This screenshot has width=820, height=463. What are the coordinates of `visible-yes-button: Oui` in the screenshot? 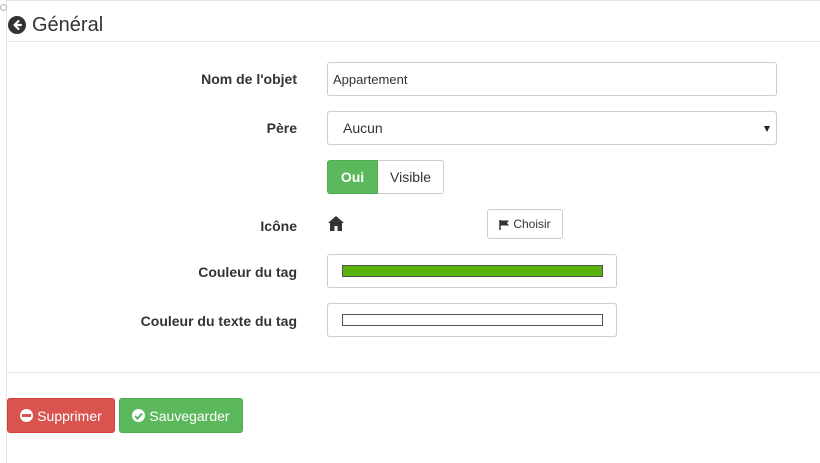 It's located at (352, 177).